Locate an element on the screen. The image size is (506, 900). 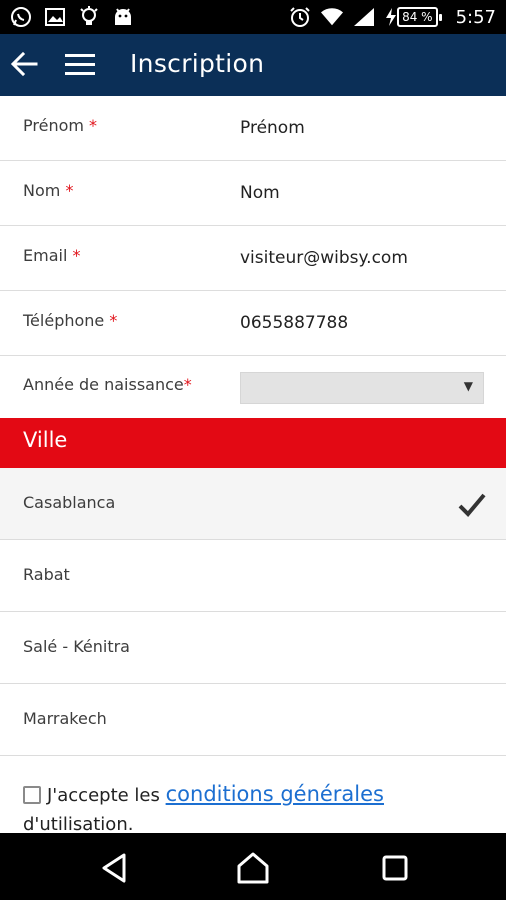
terms-text-after: d'utilisation. is located at coordinates (78, 824).